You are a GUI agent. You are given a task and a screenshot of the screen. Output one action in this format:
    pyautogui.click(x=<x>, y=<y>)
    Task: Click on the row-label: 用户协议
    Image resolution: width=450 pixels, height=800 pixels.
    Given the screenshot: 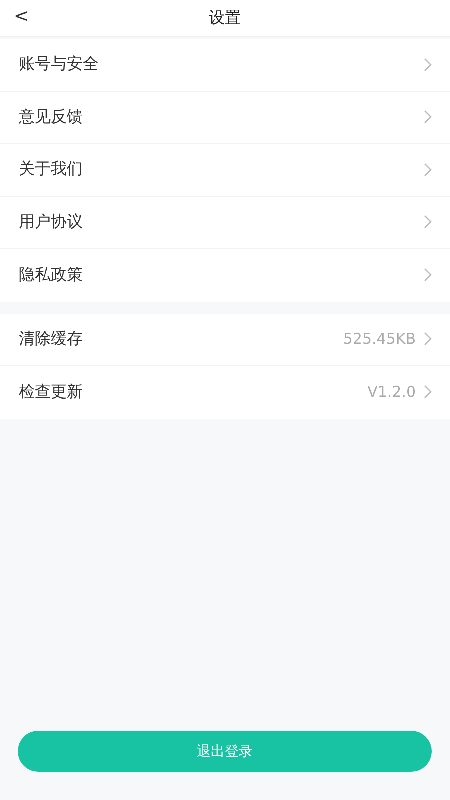 What is the action you would take?
    pyautogui.click(x=51, y=222)
    